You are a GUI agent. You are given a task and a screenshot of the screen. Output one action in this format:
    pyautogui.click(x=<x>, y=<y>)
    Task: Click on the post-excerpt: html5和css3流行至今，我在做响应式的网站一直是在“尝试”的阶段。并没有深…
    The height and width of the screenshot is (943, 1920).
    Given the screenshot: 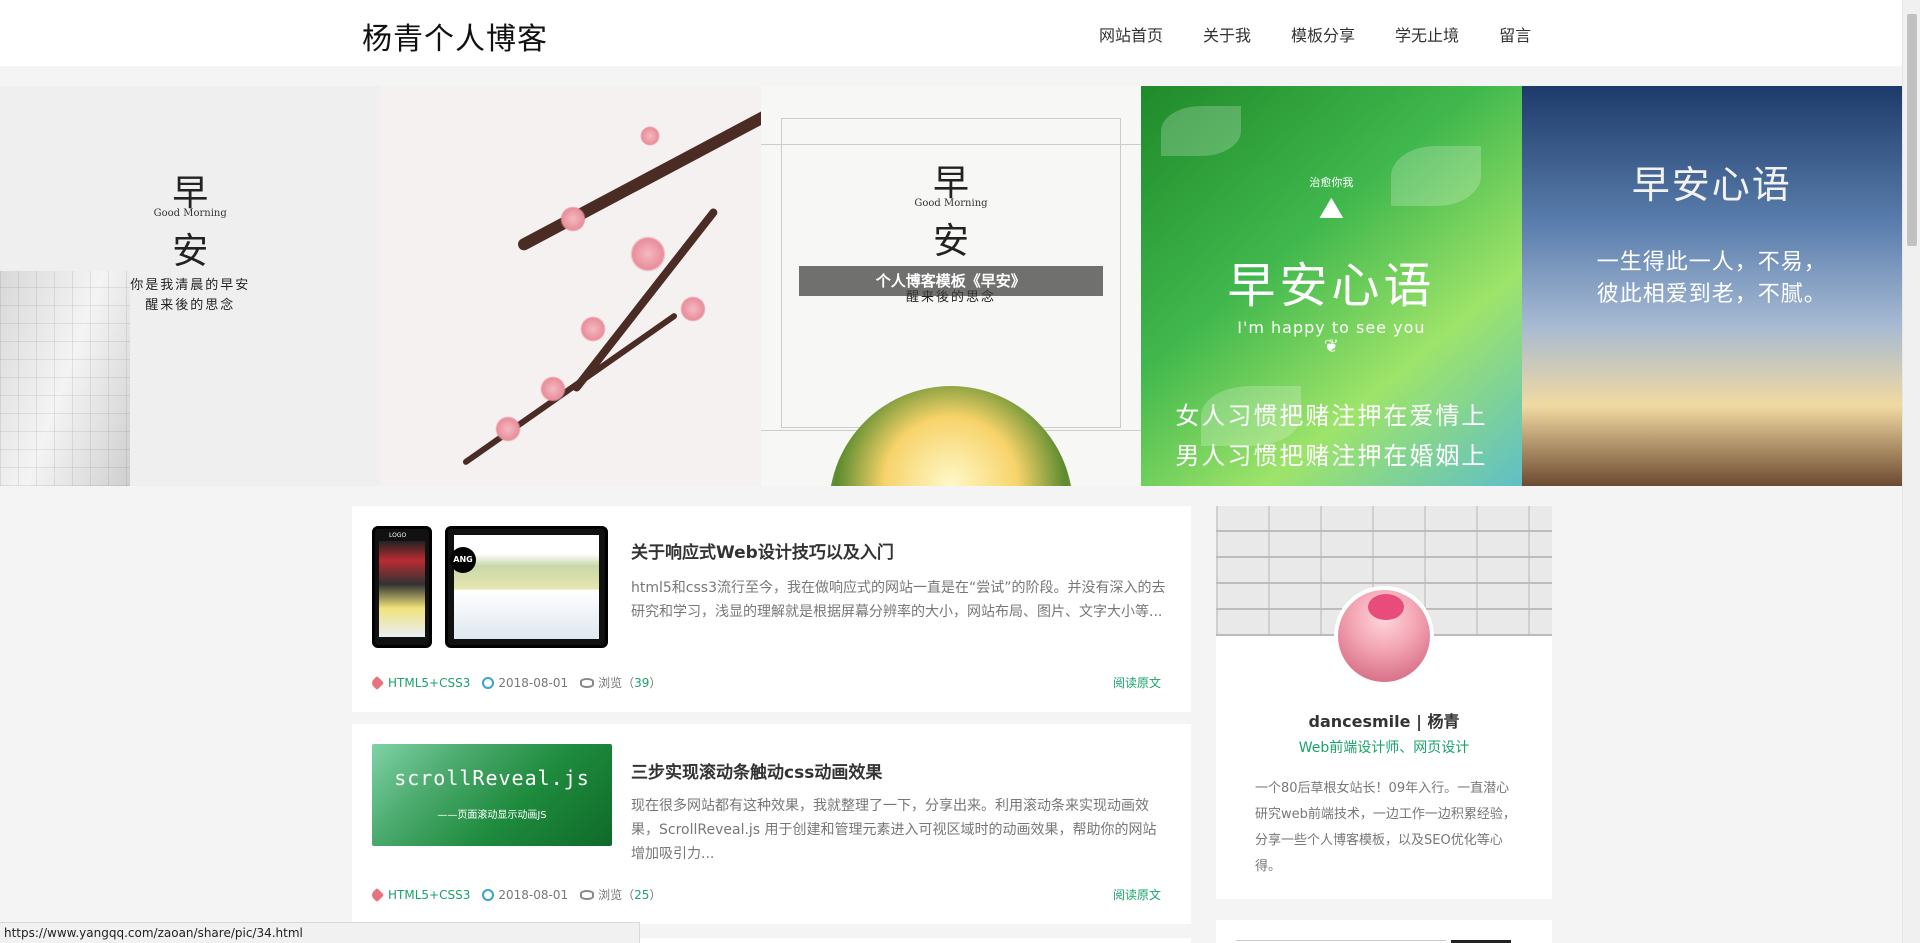 What is the action you would take?
    pyautogui.click(x=898, y=600)
    